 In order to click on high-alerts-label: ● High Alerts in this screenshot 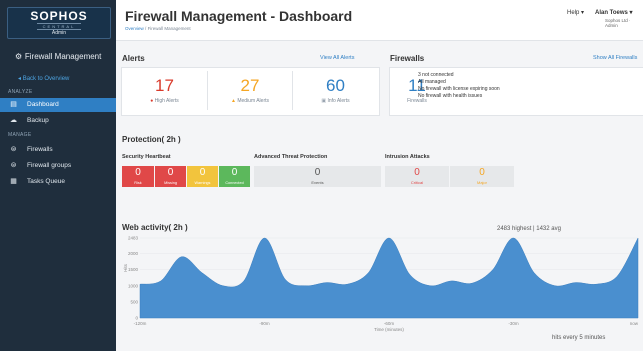, I will do `click(164, 101)`.